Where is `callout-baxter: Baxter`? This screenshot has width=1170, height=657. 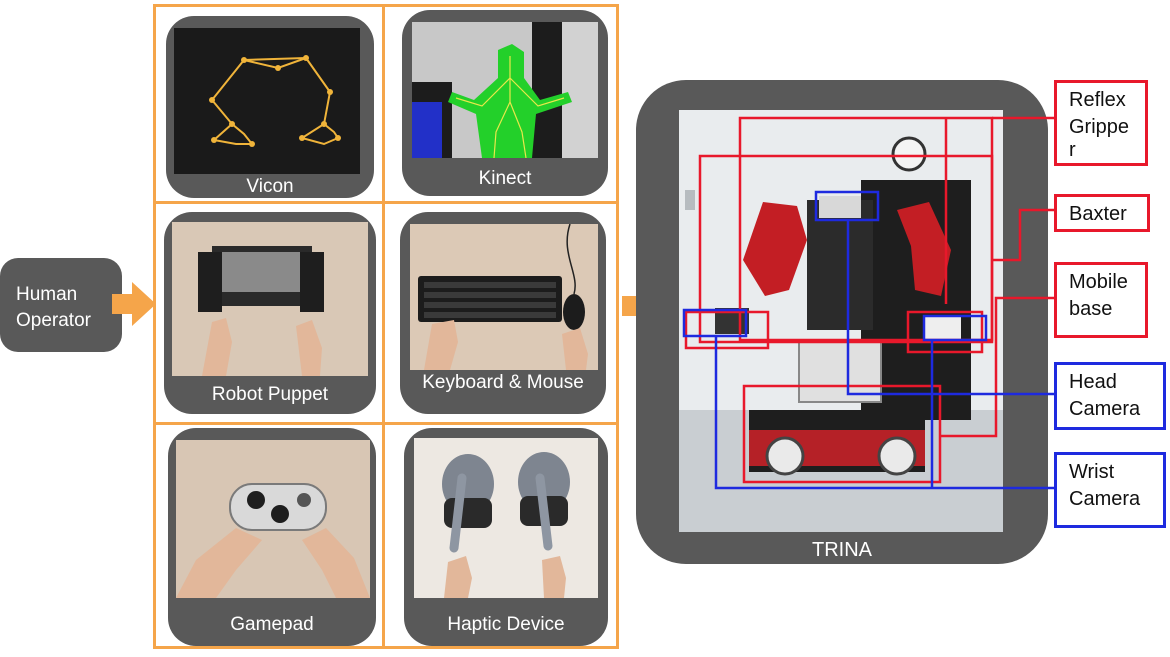
callout-baxter: Baxter is located at coordinates (1102, 213).